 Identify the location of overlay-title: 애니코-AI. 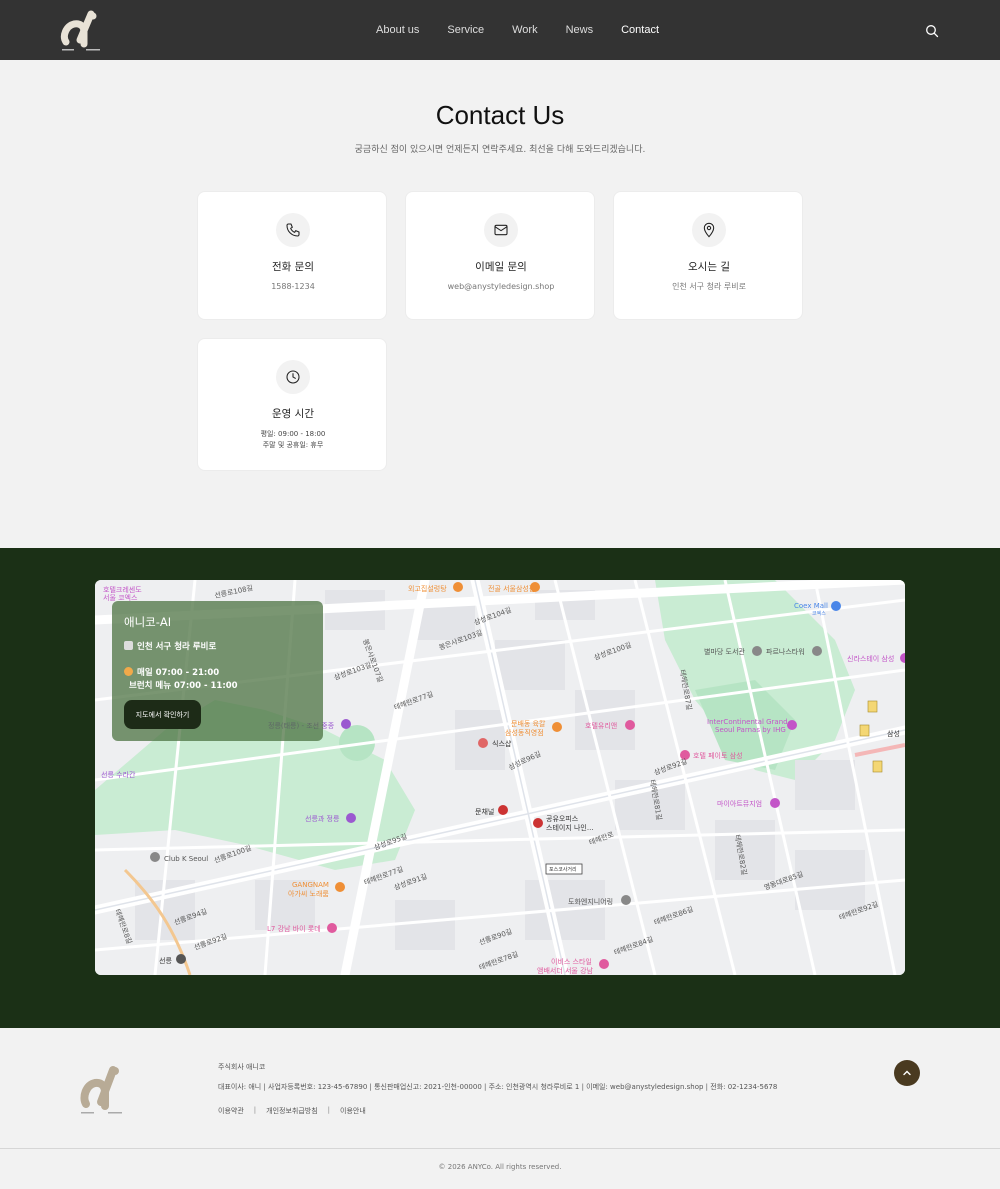
(148, 622).